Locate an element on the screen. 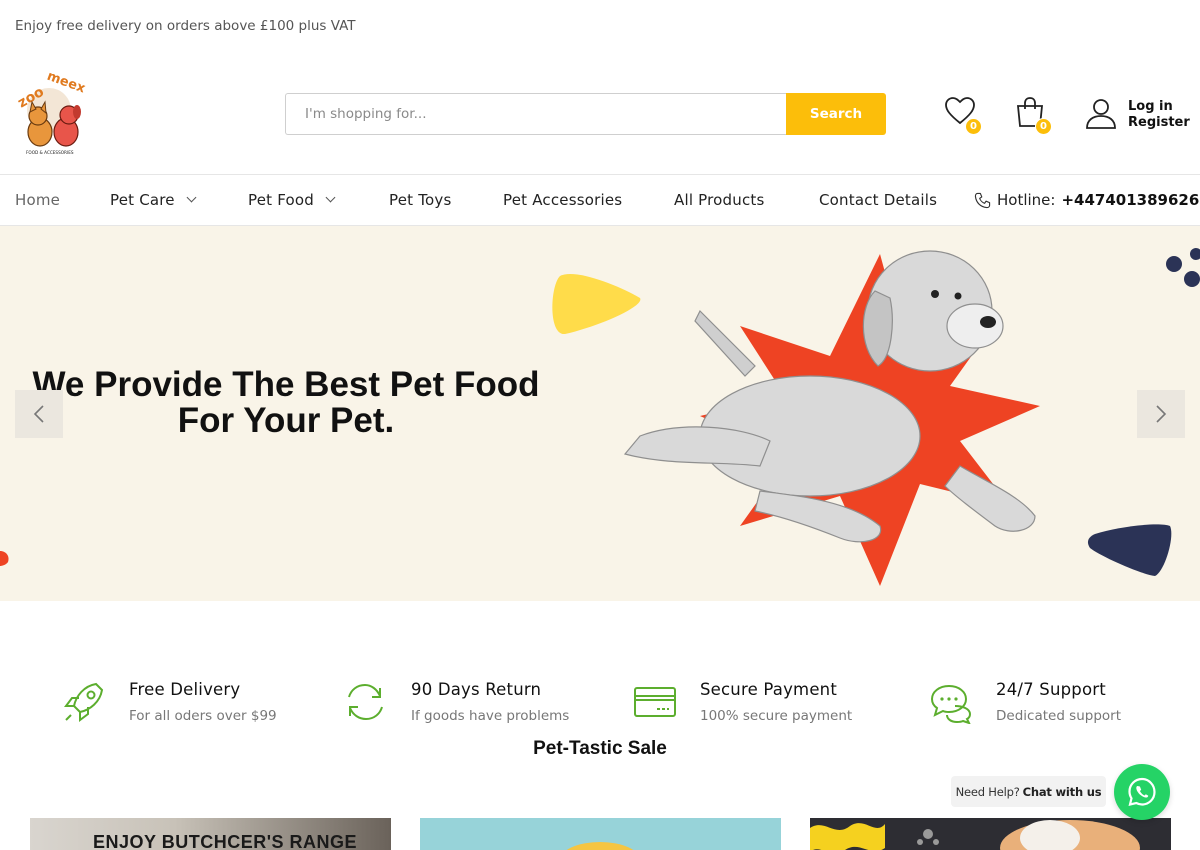 This screenshot has width=1200, height=850. nav-item-pet-care: Pet Care is located at coordinates (153, 200).